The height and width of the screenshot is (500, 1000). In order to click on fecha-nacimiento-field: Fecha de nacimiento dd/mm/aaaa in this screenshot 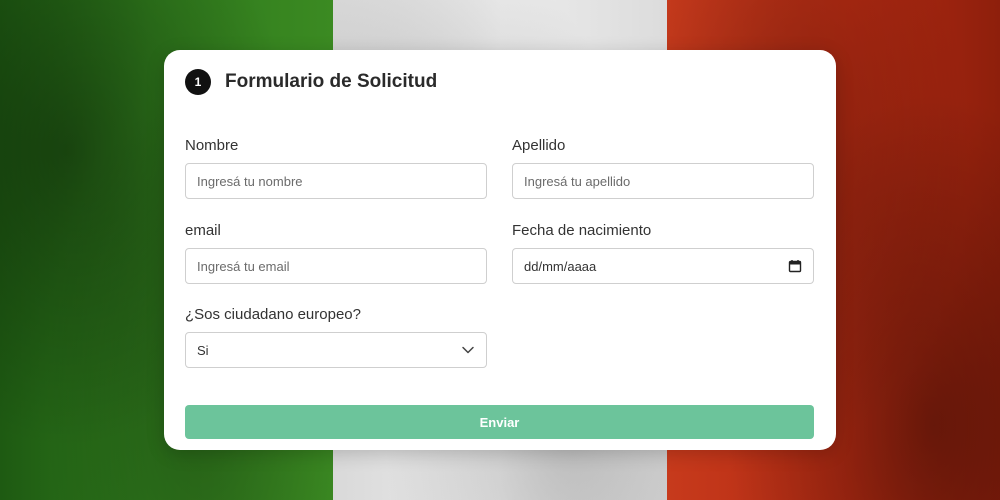, I will do `click(663, 252)`.